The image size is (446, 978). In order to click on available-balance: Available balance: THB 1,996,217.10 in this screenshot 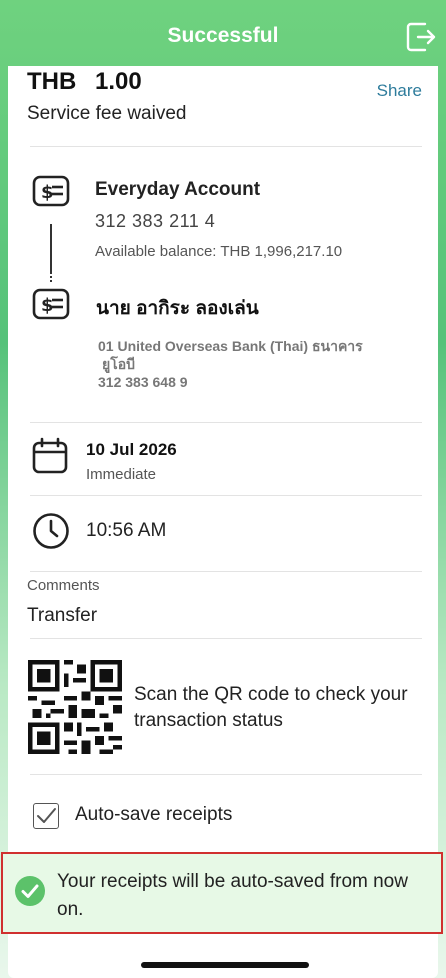, I will do `click(219, 251)`.